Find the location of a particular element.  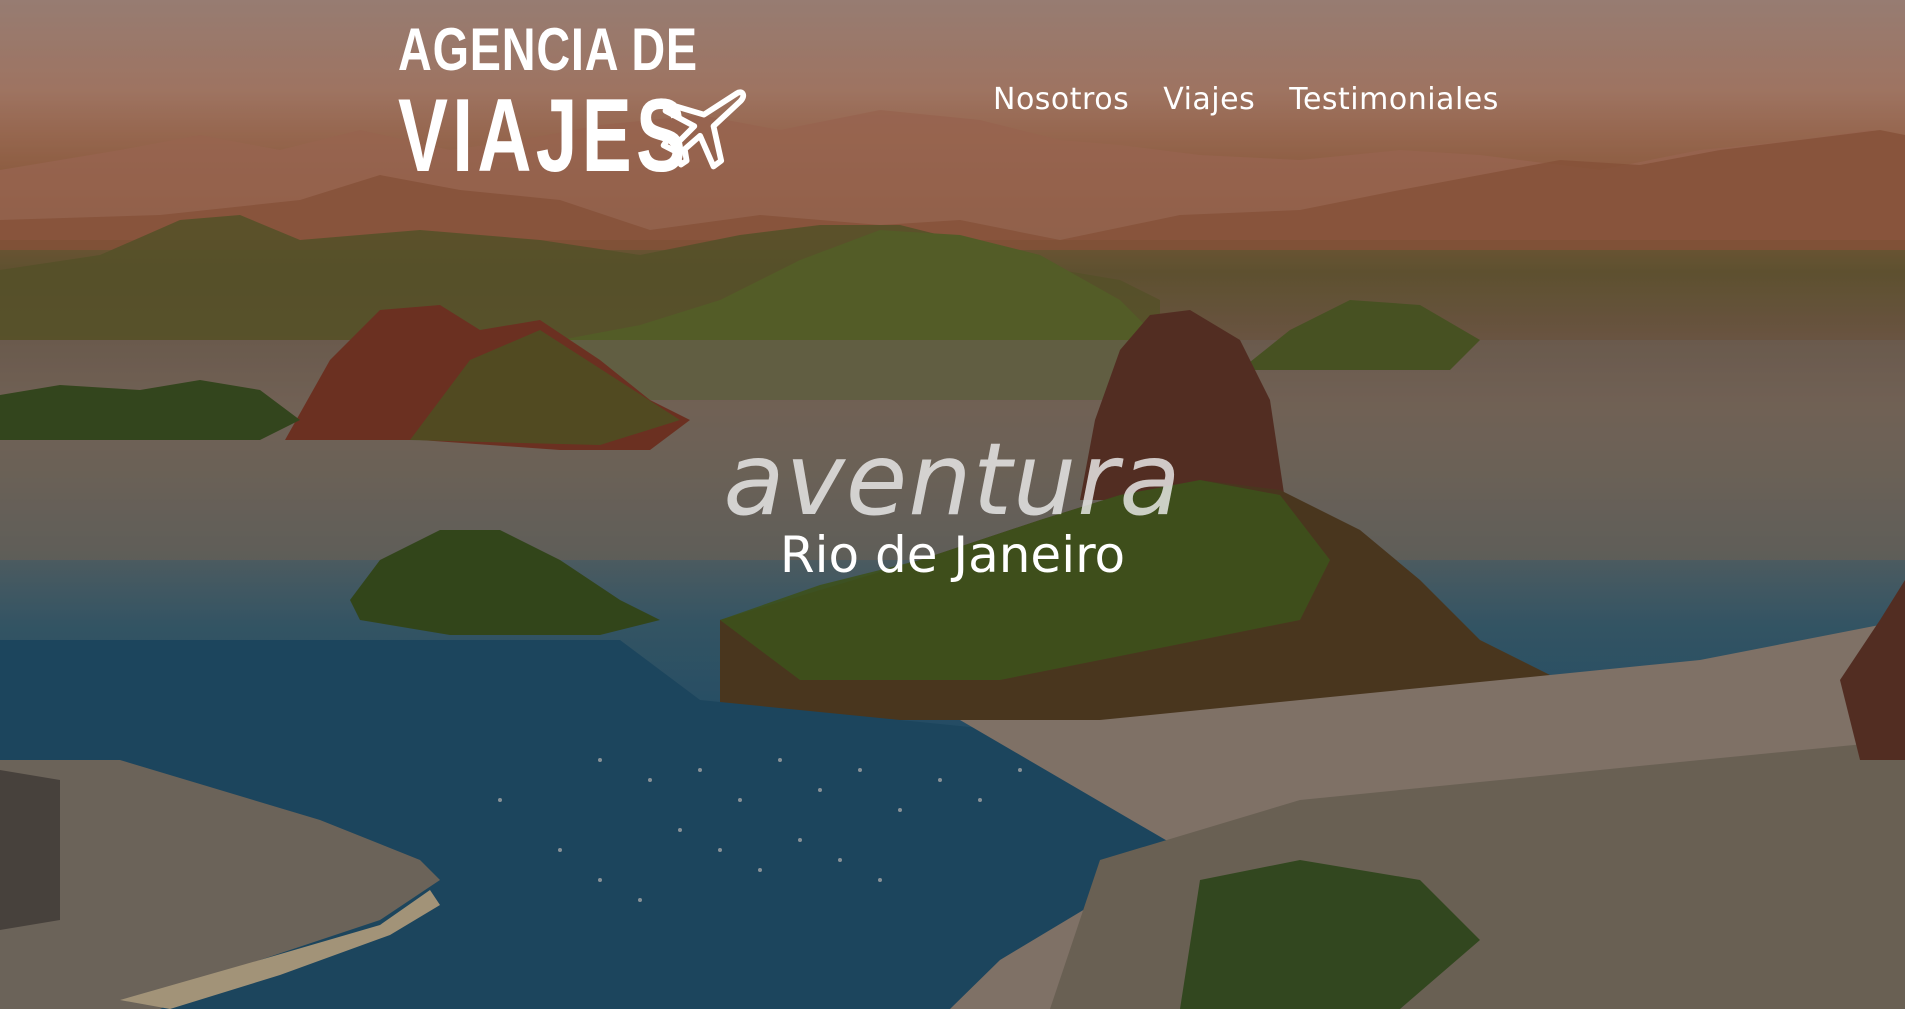

brand-logo: AGENCIA DE VIAJES is located at coordinates (578, 102).